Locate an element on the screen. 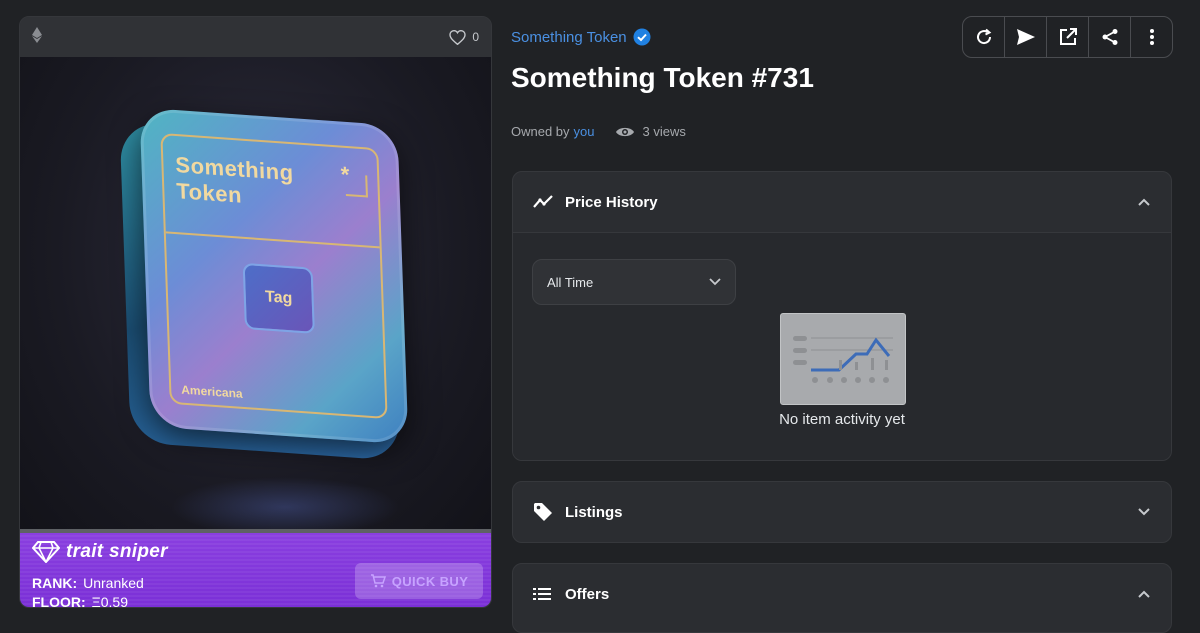 The width and height of the screenshot is (1200, 633). empty-state-text: No item activity yet is located at coordinates (842, 419).